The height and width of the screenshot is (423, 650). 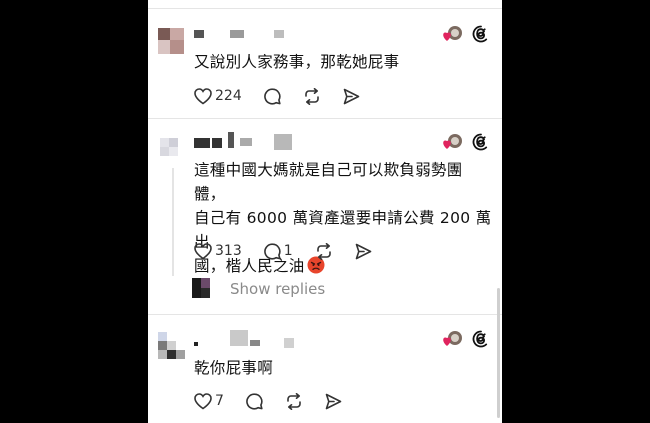 What do you see at coordinates (288, 96) in the screenshot?
I see `comment-actions: 224` at bounding box center [288, 96].